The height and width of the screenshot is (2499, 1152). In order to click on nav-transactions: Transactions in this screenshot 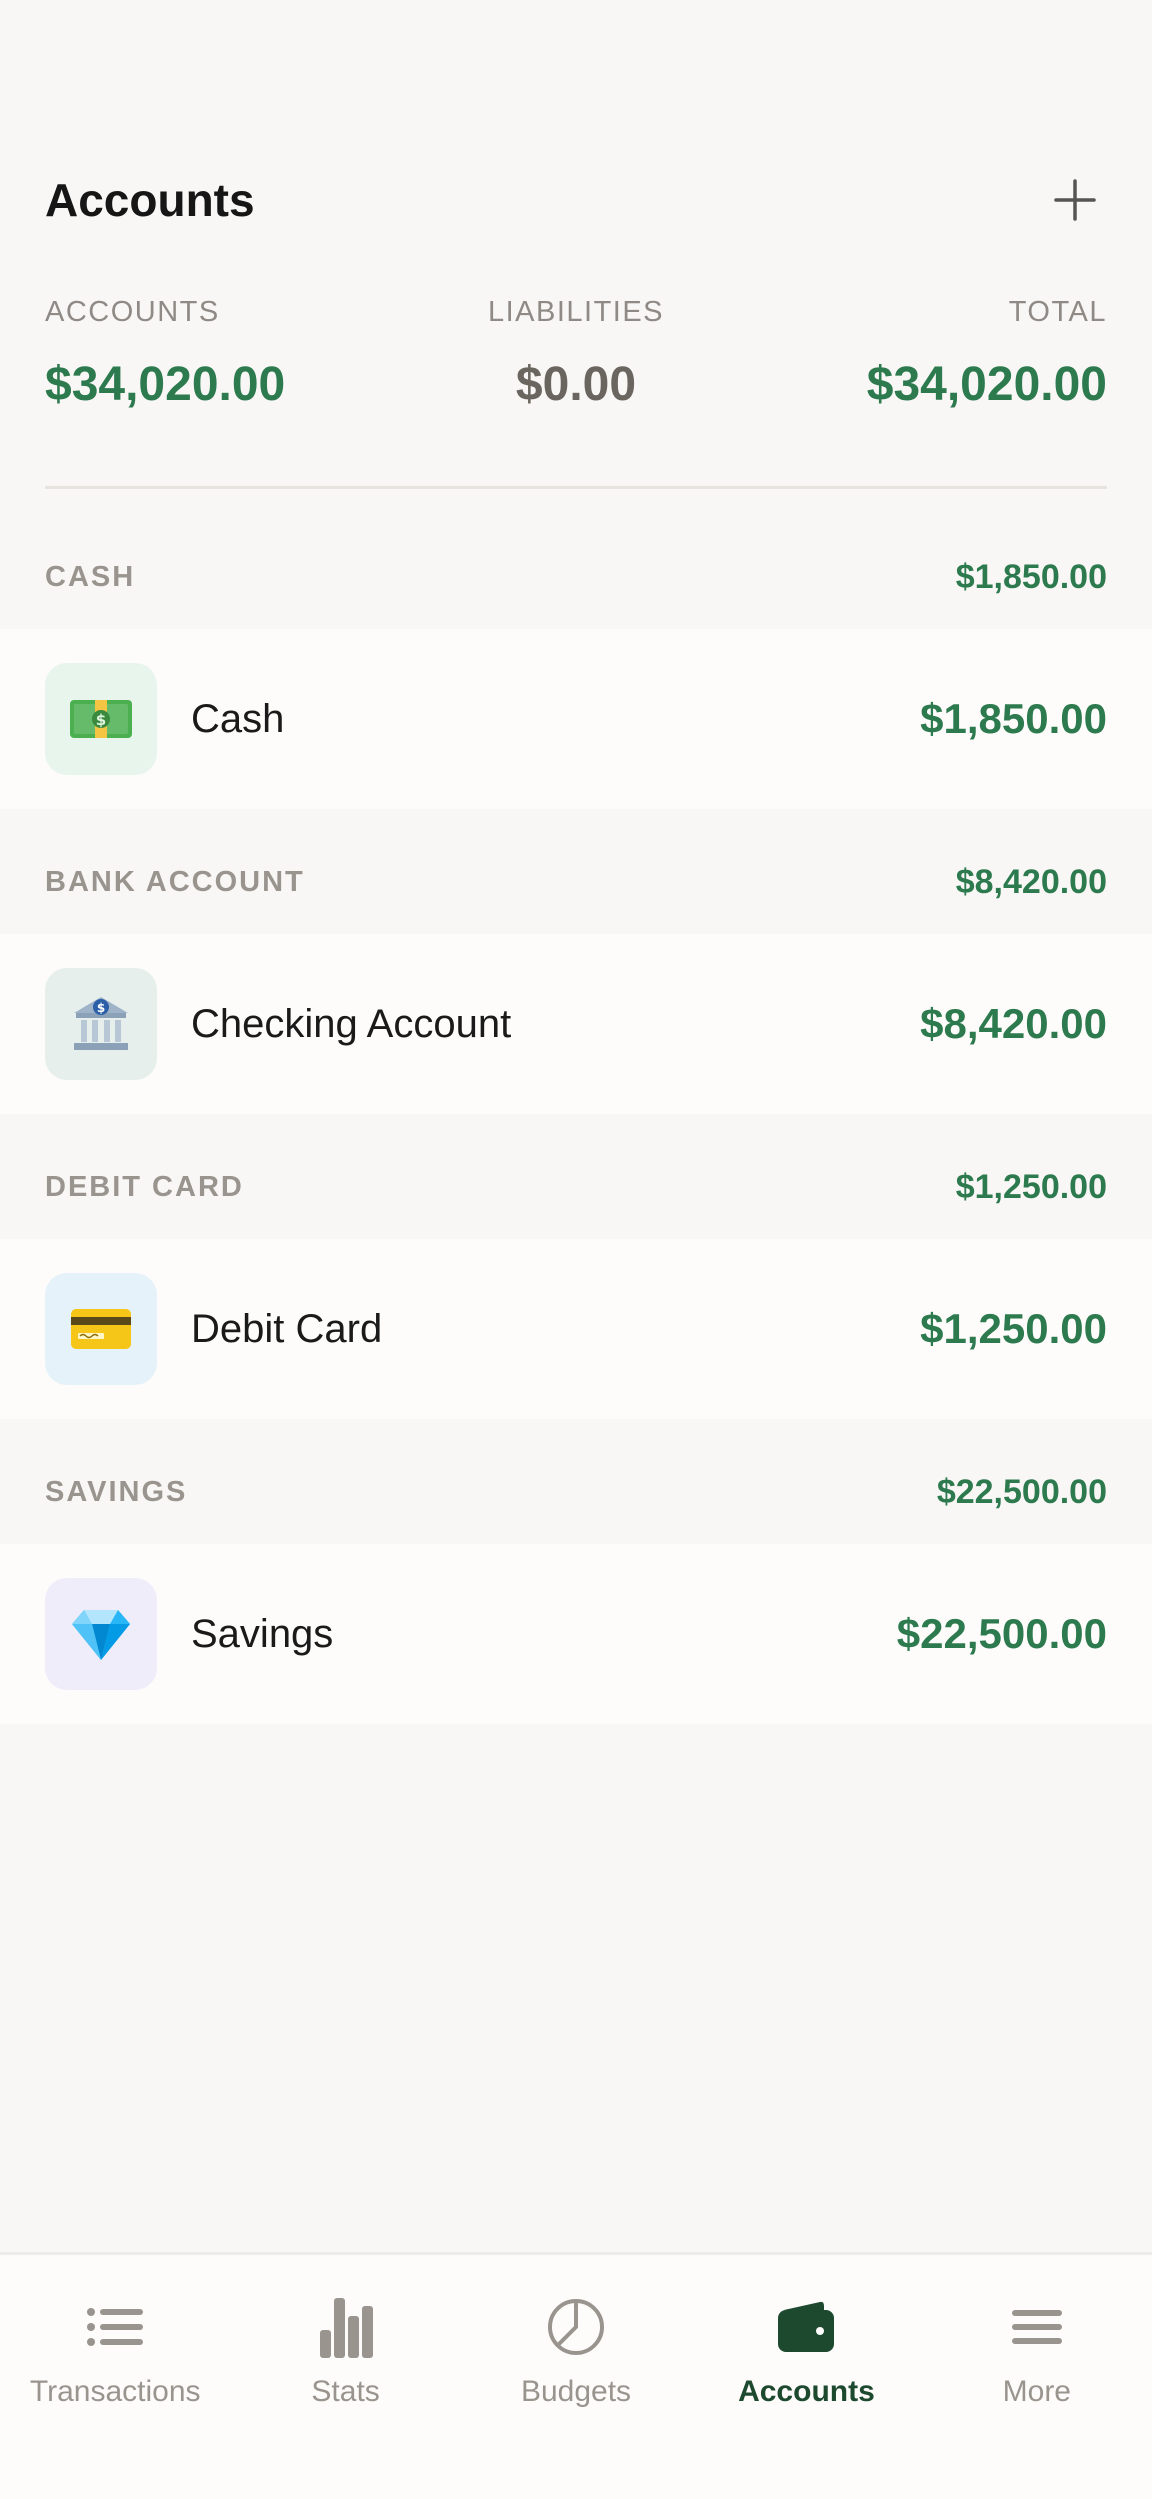, I will do `click(115, 2377)`.